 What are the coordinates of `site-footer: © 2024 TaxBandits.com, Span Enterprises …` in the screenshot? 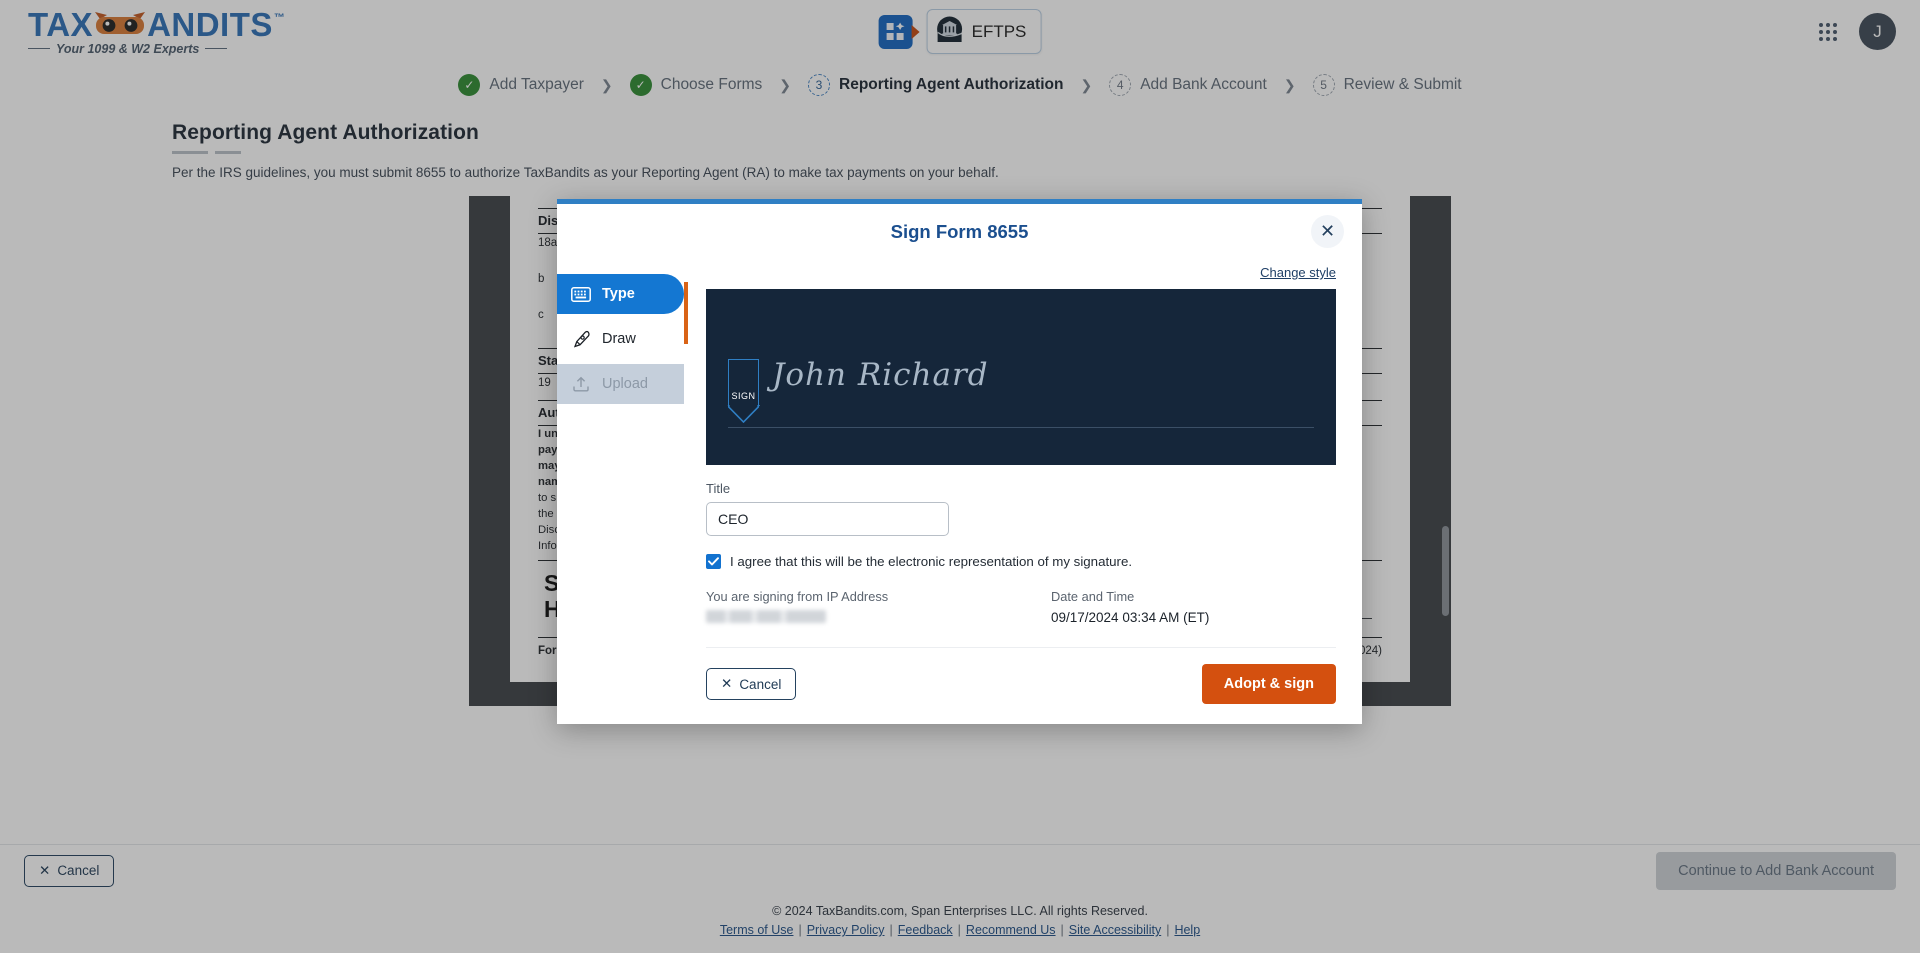 It's located at (960, 924).